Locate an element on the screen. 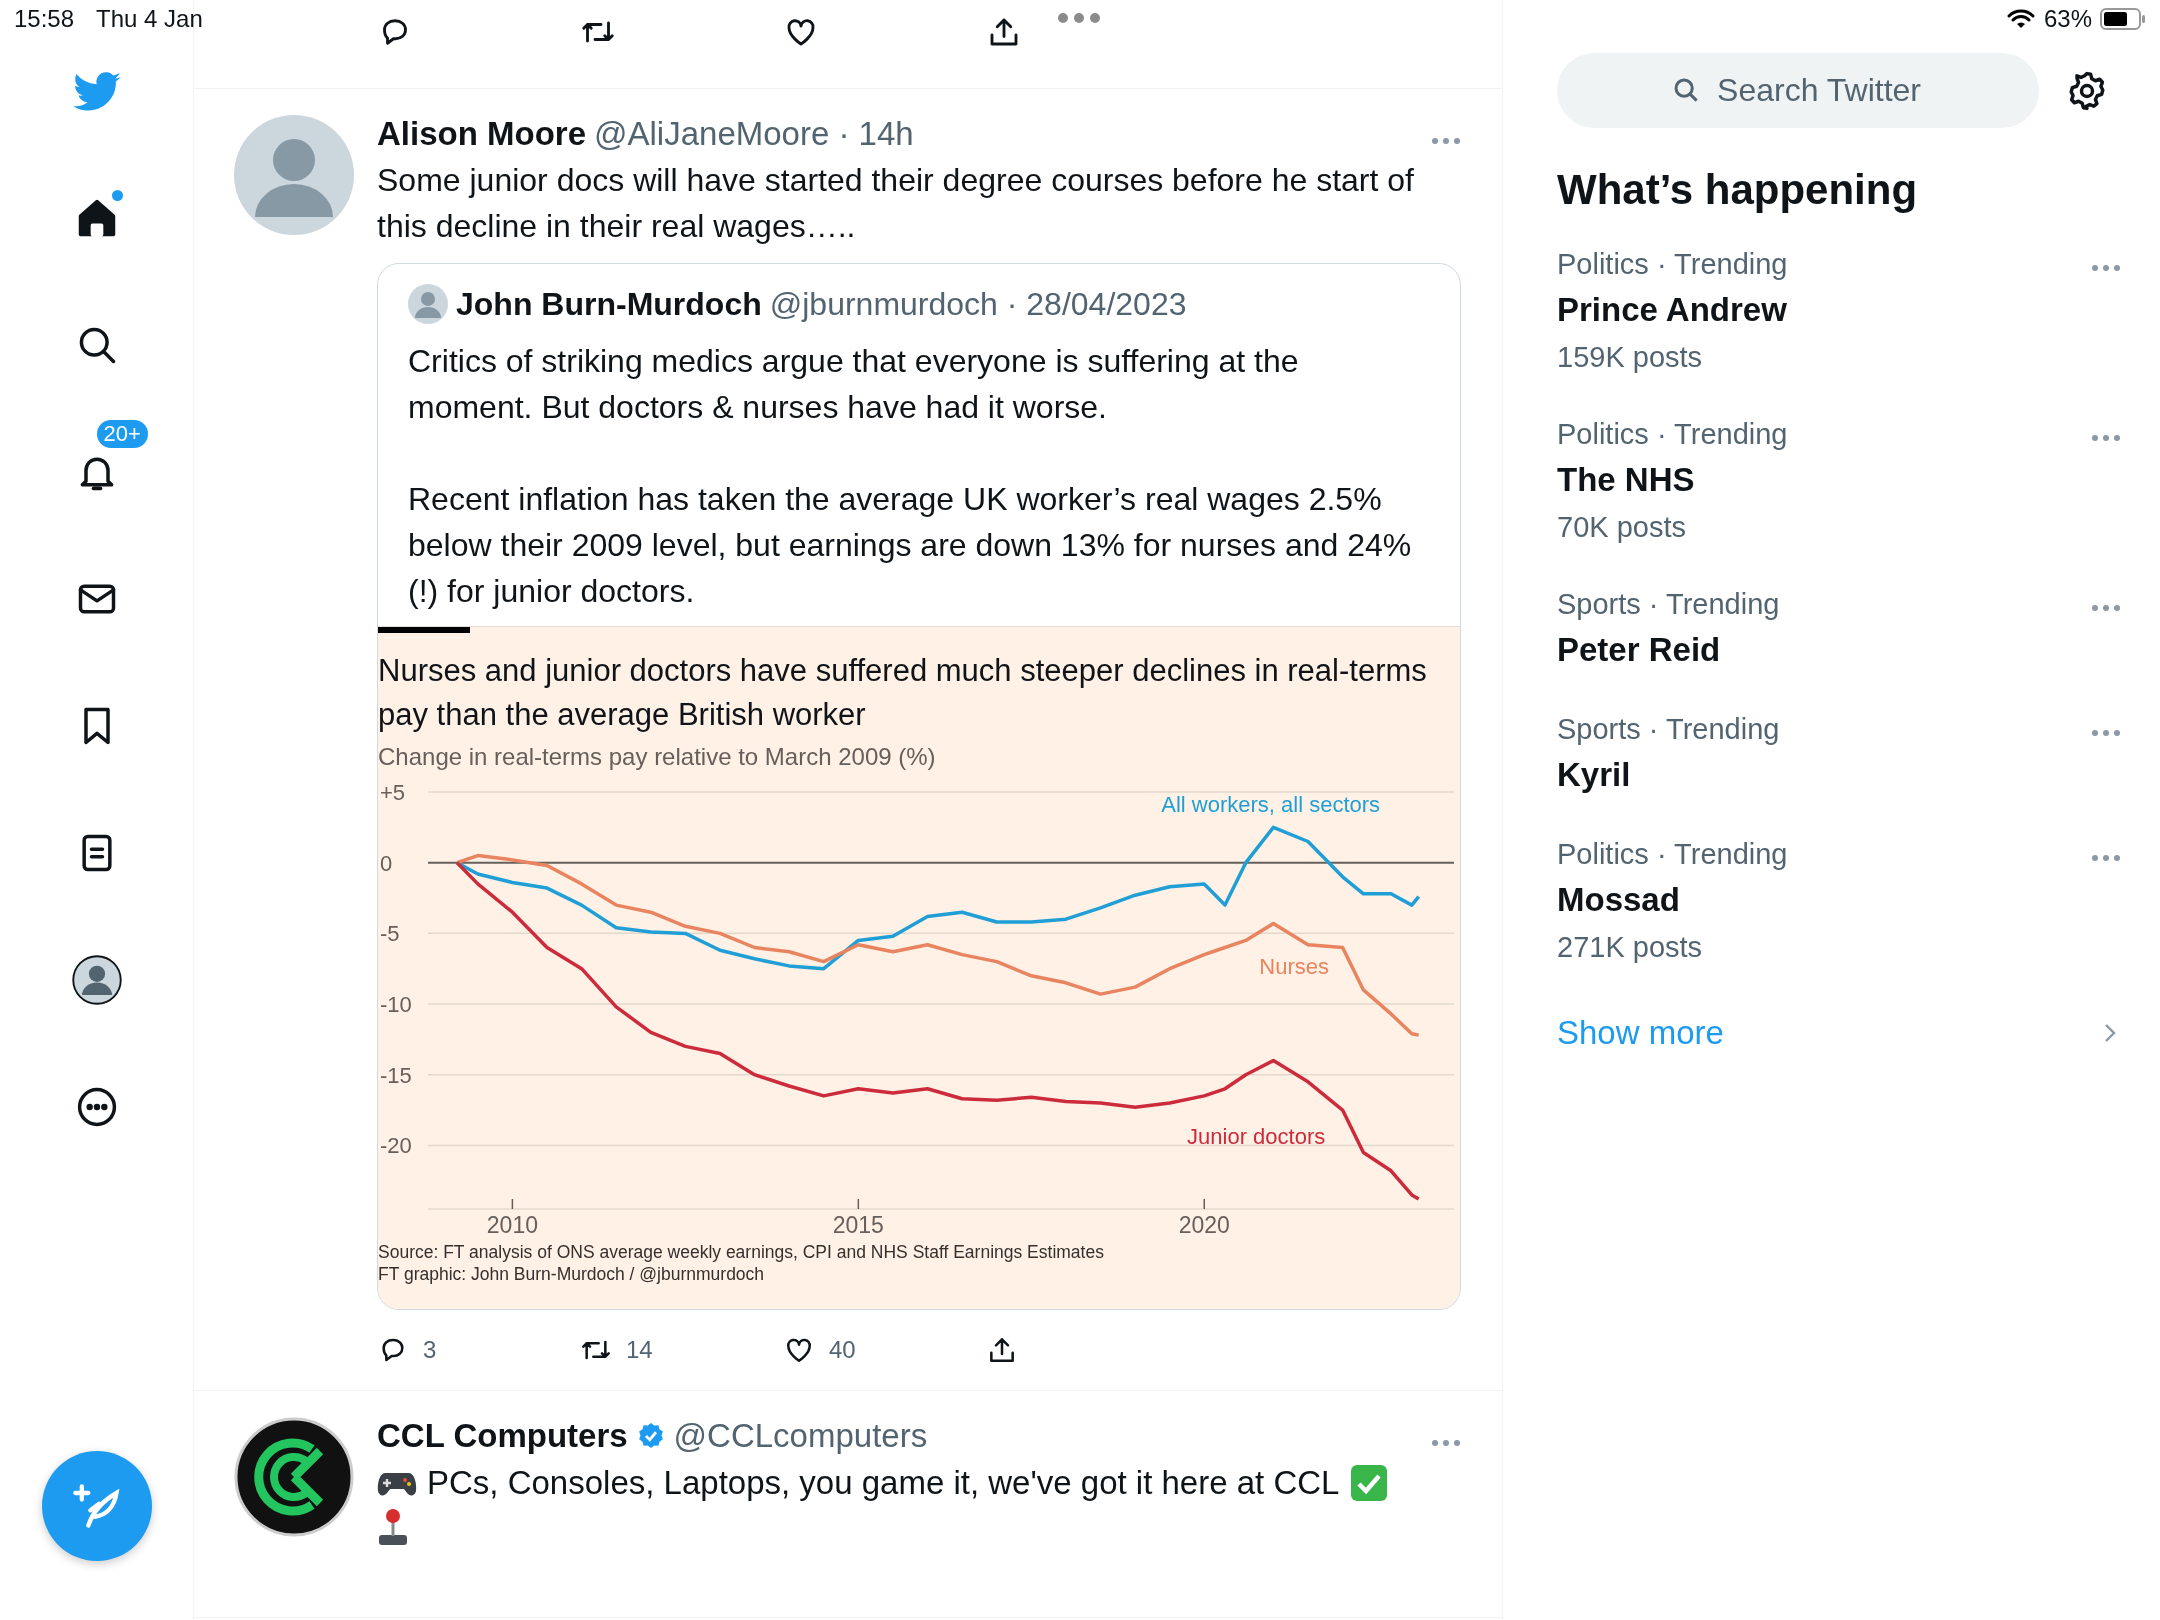  axis-label: 2010 is located at coordinates (512, 1225).